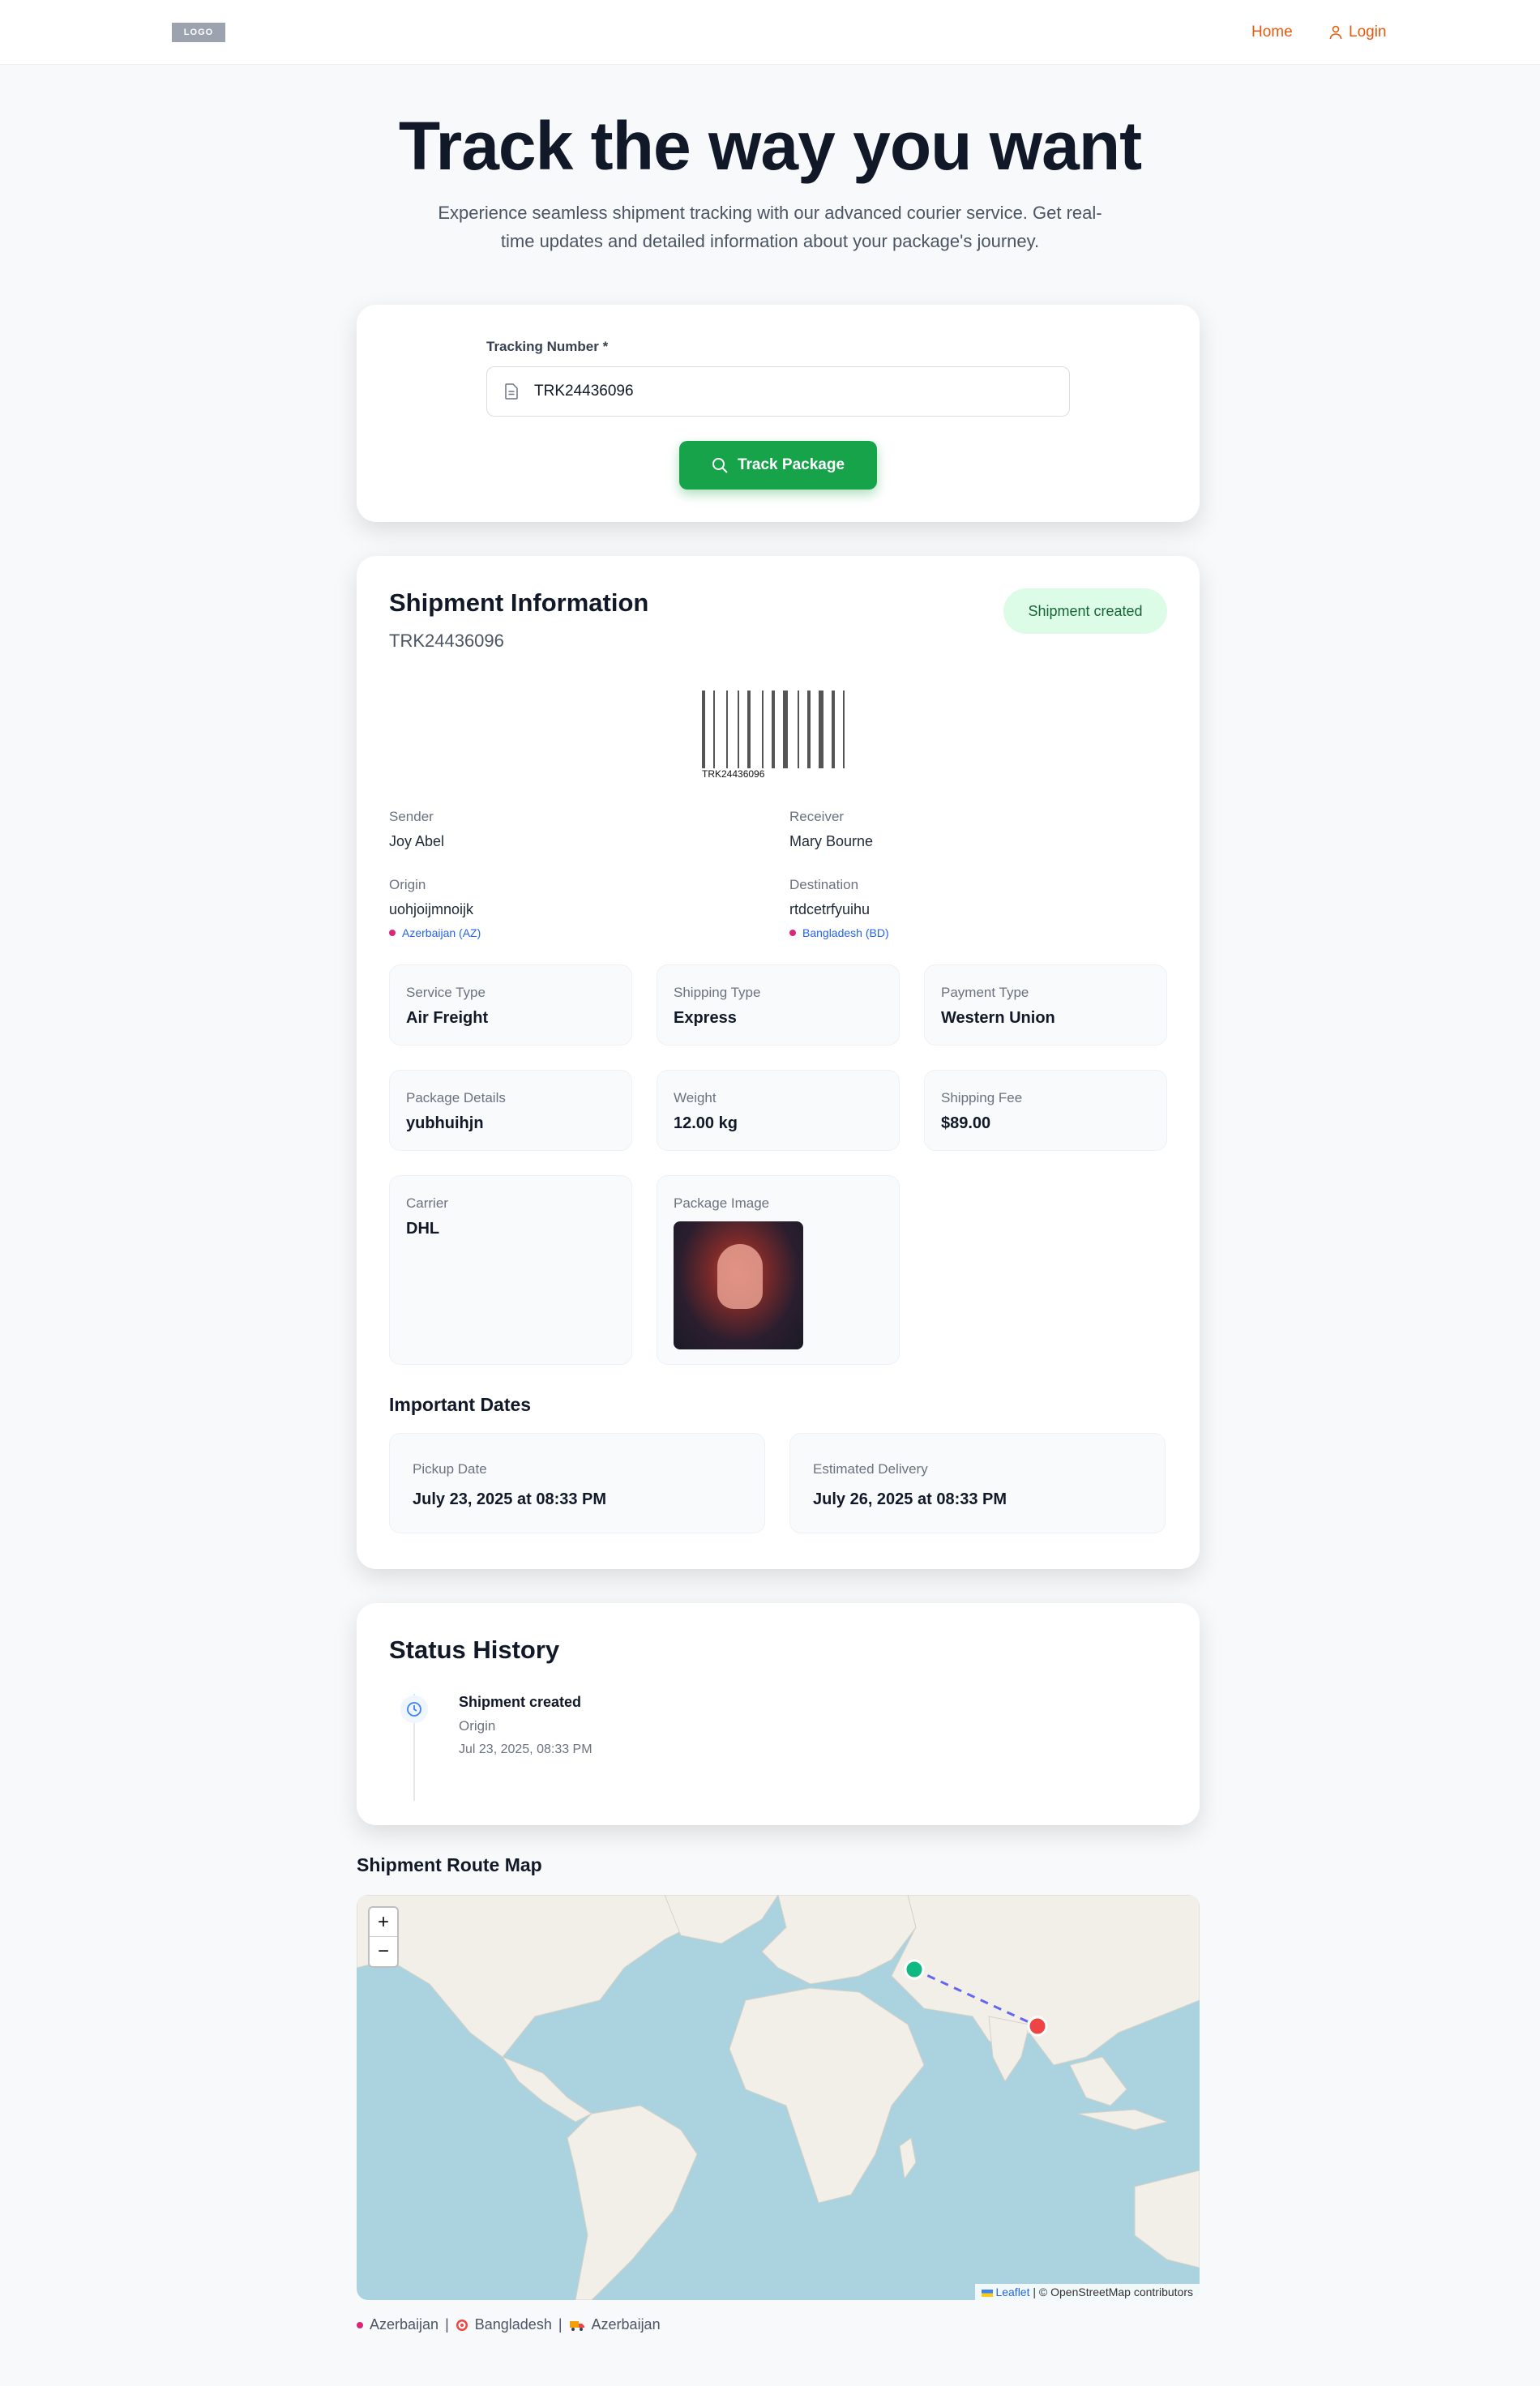 The width and height of the screenshot is (1540, 2386). What do you see at coordinates (626, 2324) in the screenshot?
I see `legend-current: Azerbaijan` at bounding box center [626, 2324].